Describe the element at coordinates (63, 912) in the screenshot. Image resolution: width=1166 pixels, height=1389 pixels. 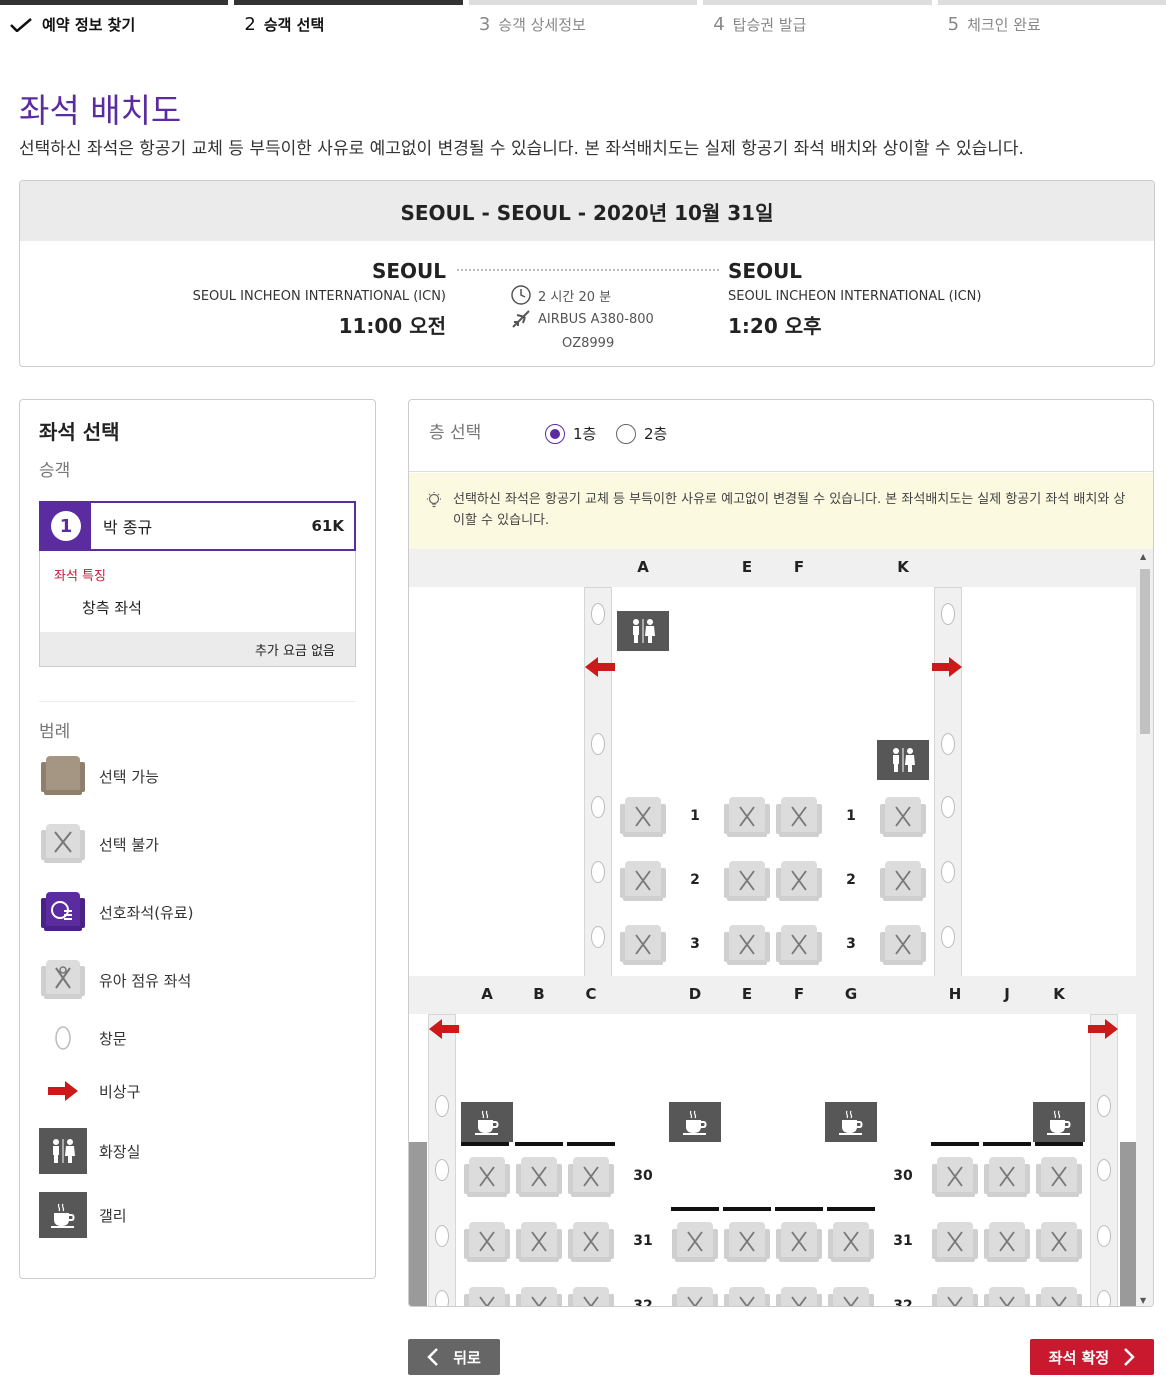
I see `preferred-paid-seat-icon` at that location.